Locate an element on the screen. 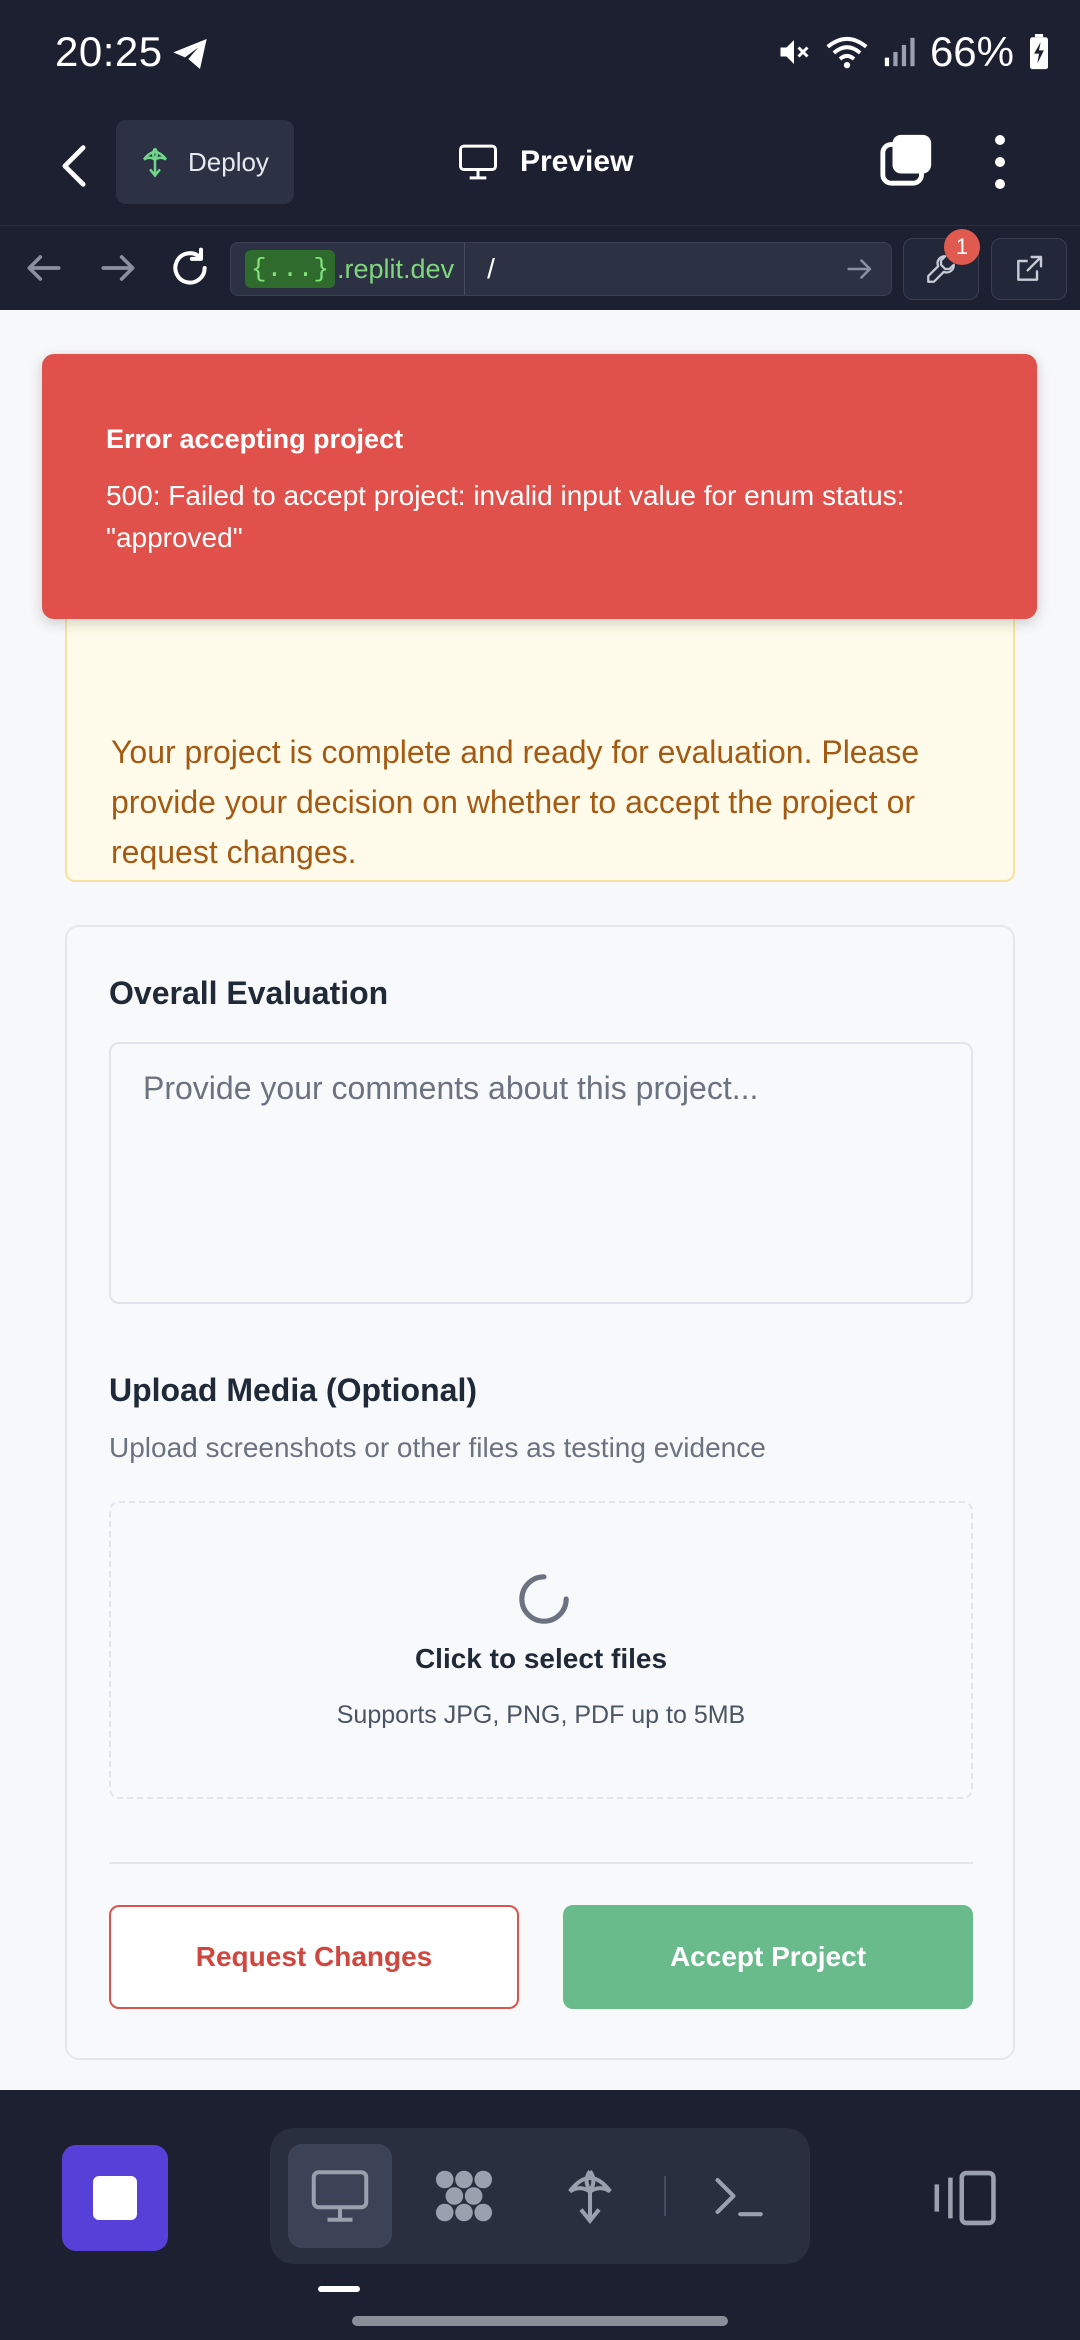  stop-icon is located at coordinates (115, 2198).